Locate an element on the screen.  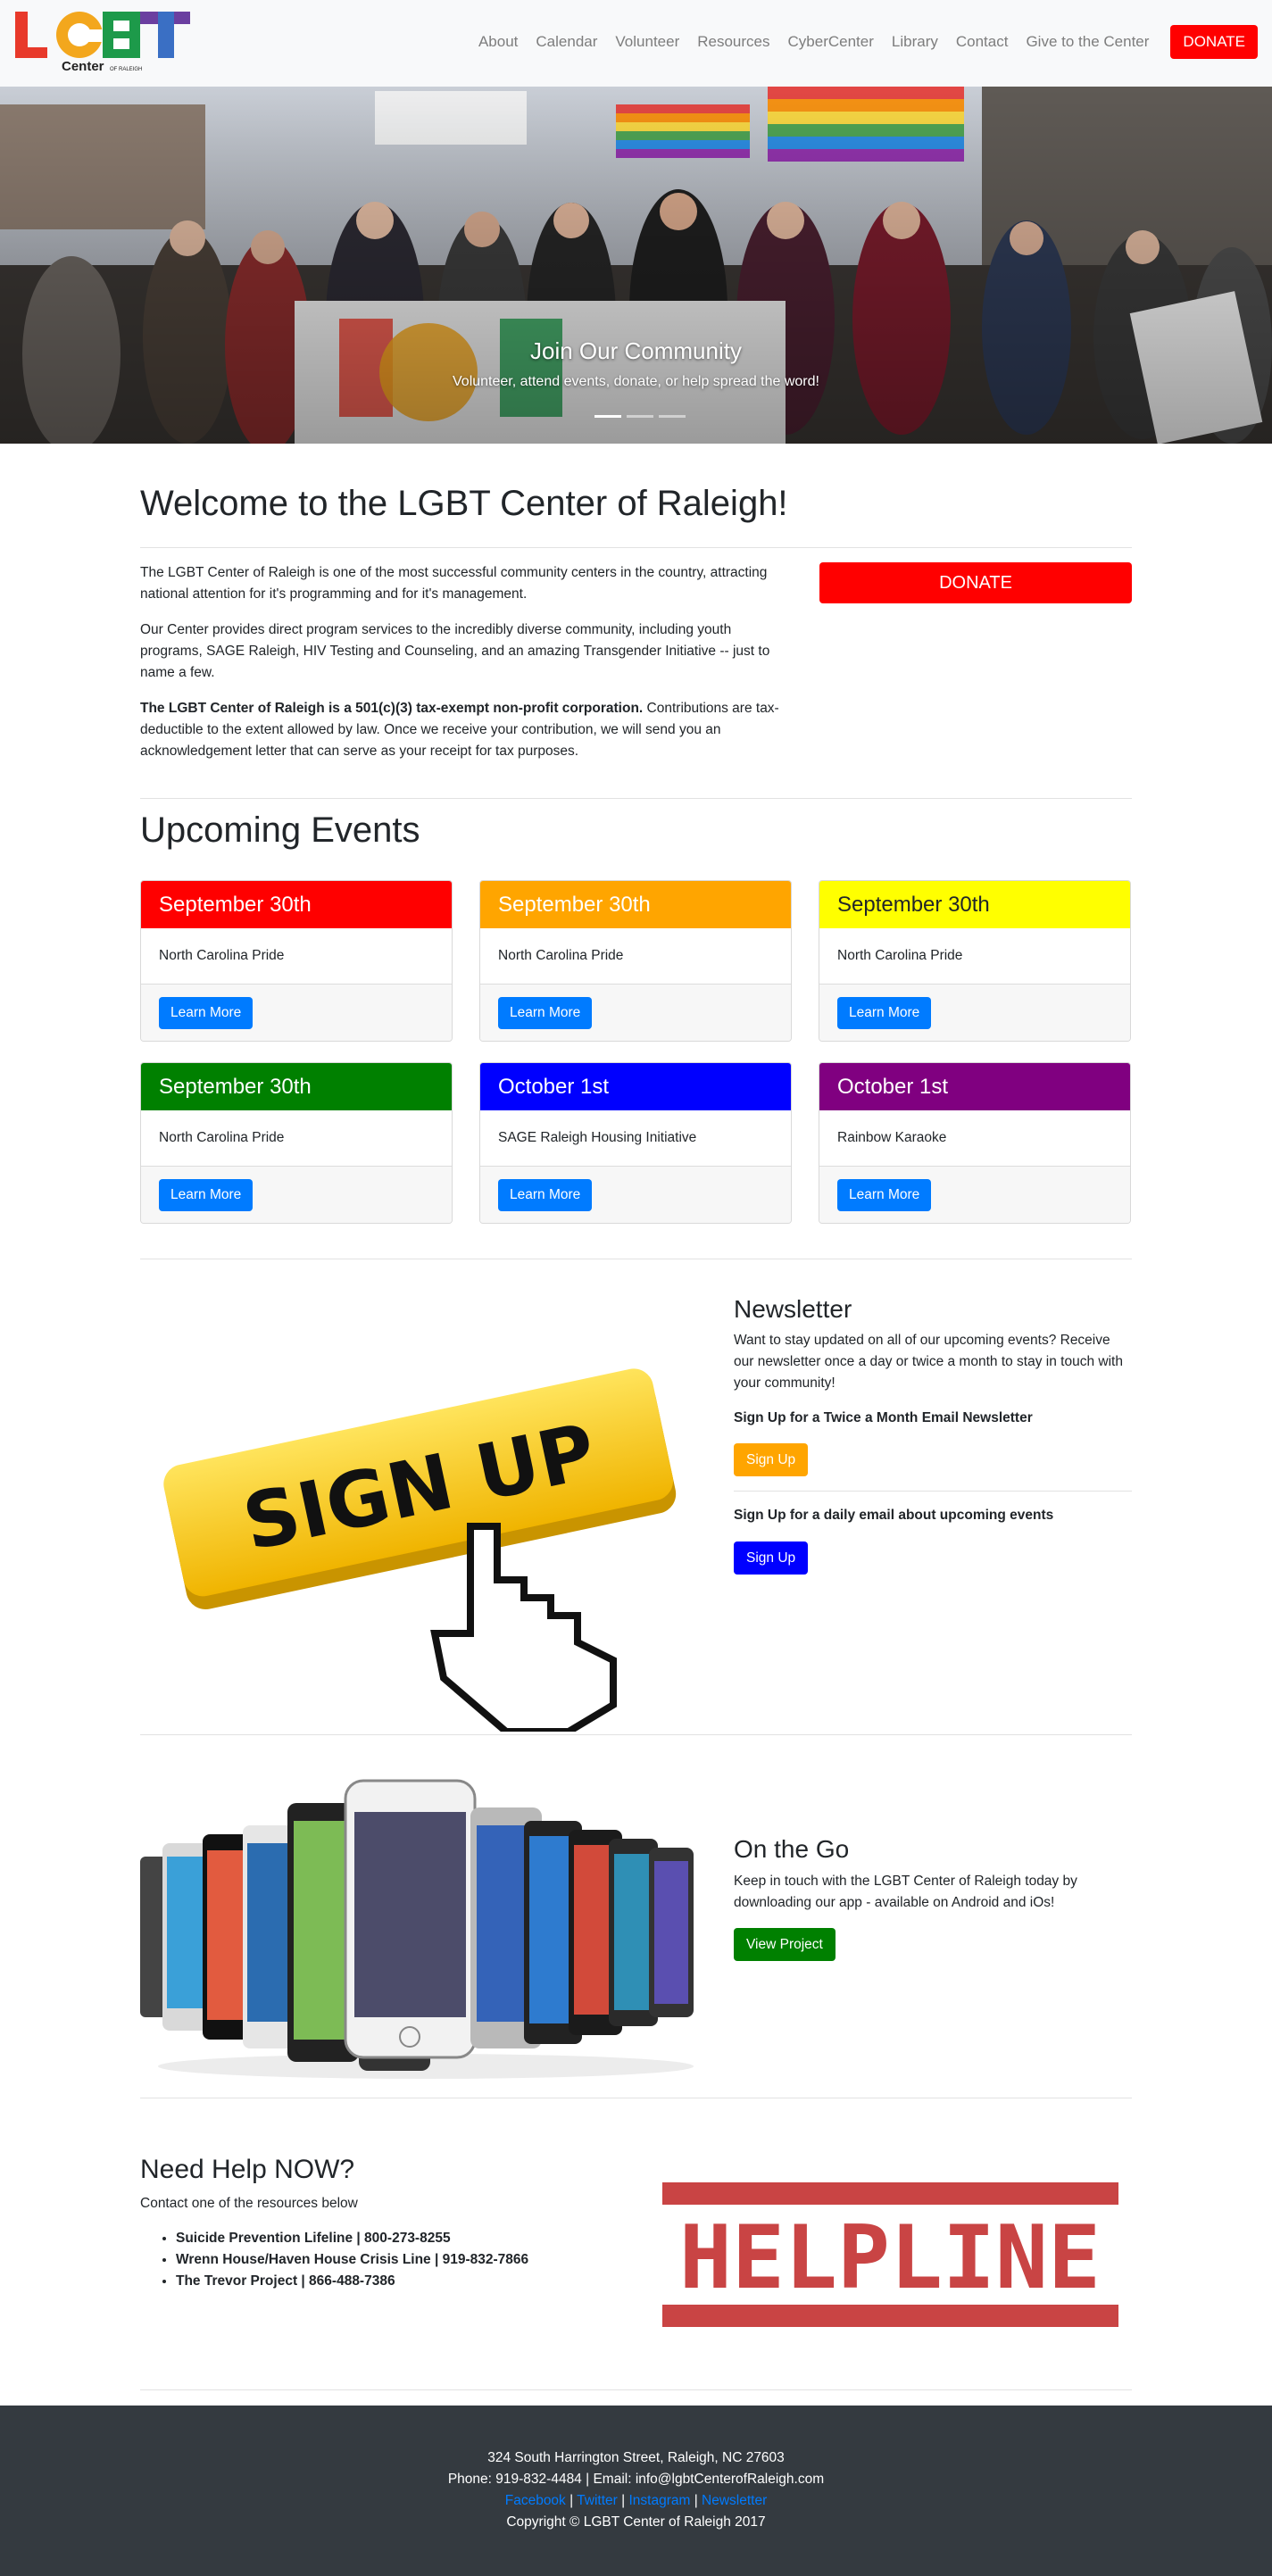
hero-photo is located at coordinates (636, 265).